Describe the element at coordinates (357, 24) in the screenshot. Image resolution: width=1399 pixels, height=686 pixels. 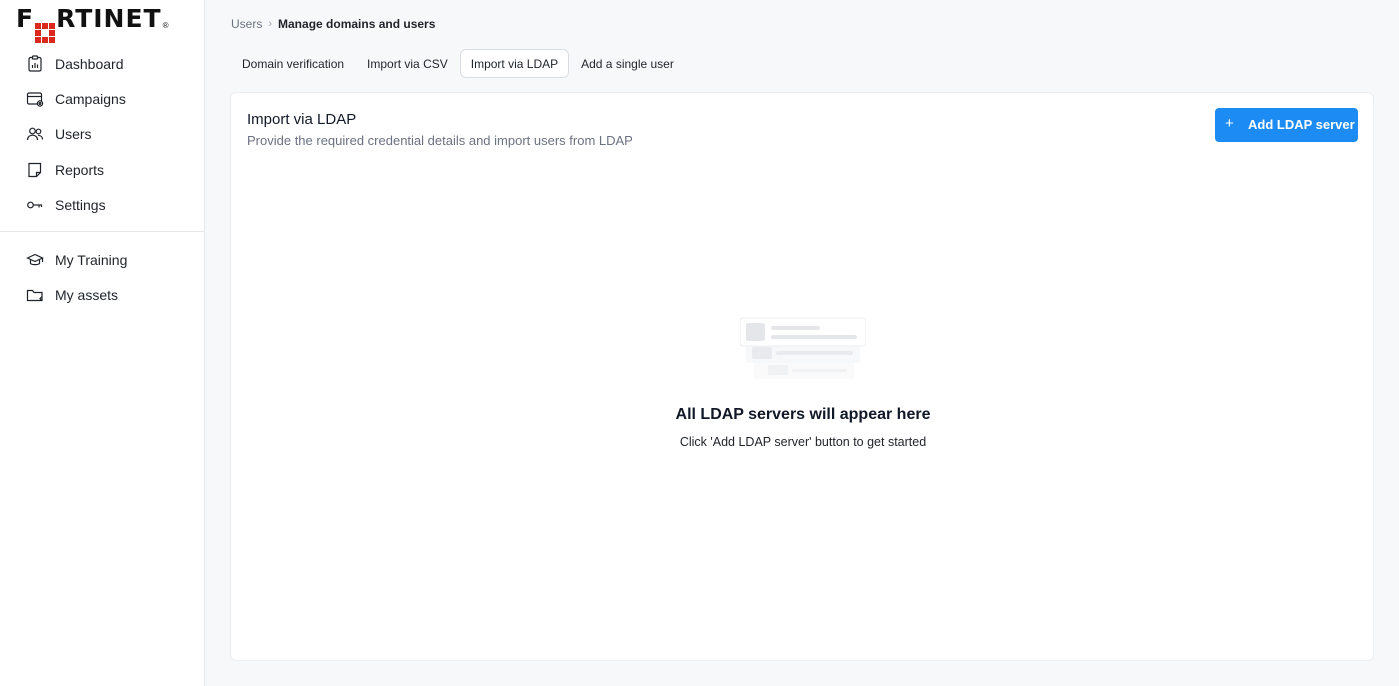
I see `breadcrumb-current: Manage domains and users` at that location.